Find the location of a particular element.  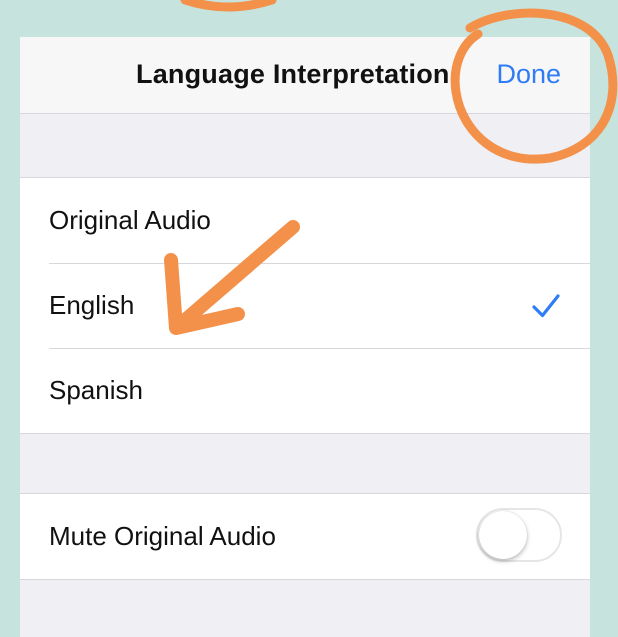

list-item-label: Original Audio is located at coordinates (130, 220).